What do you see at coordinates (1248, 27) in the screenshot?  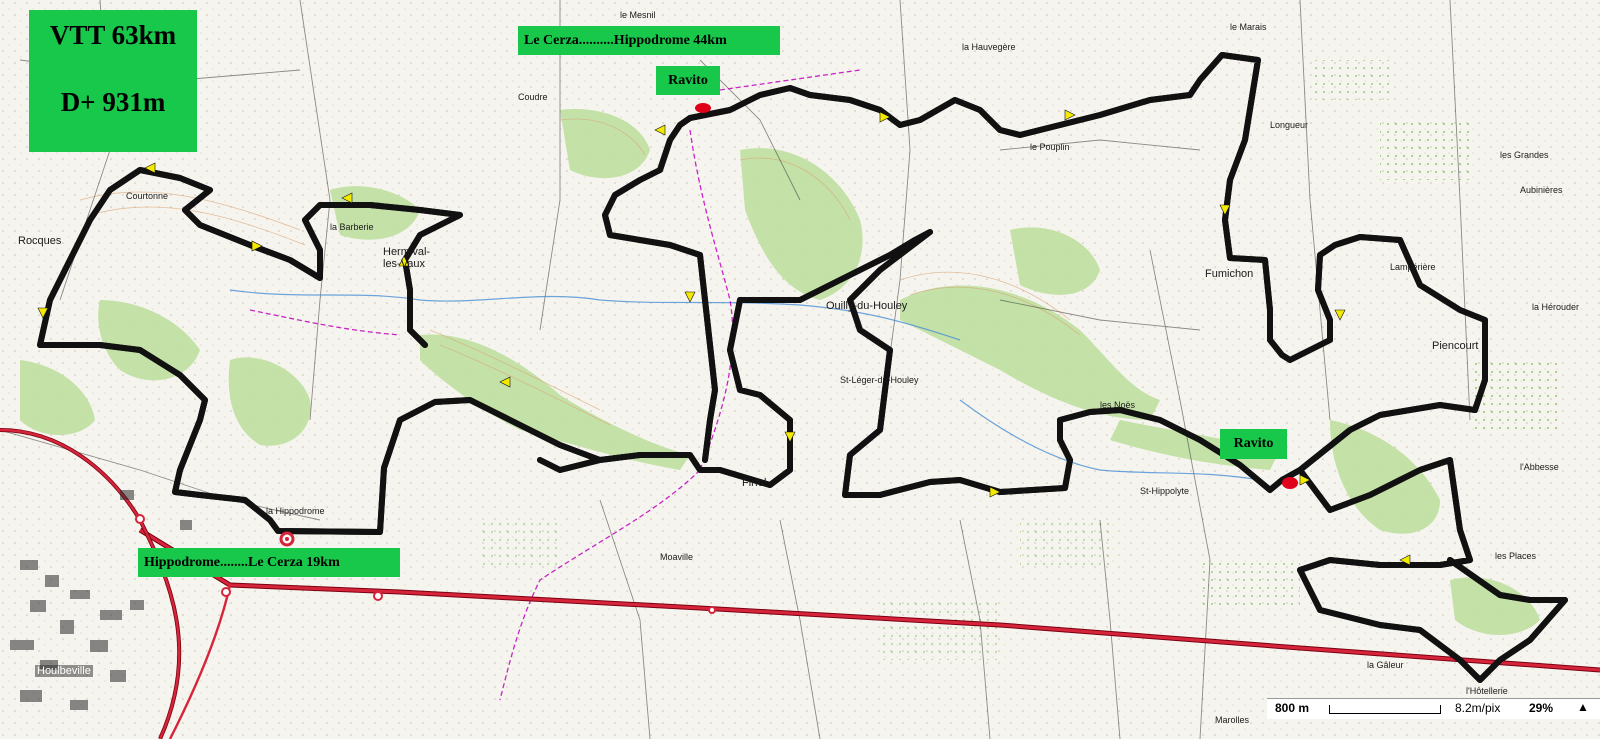 I see `place-label: le Marais` at bounding box center [1248, 27].